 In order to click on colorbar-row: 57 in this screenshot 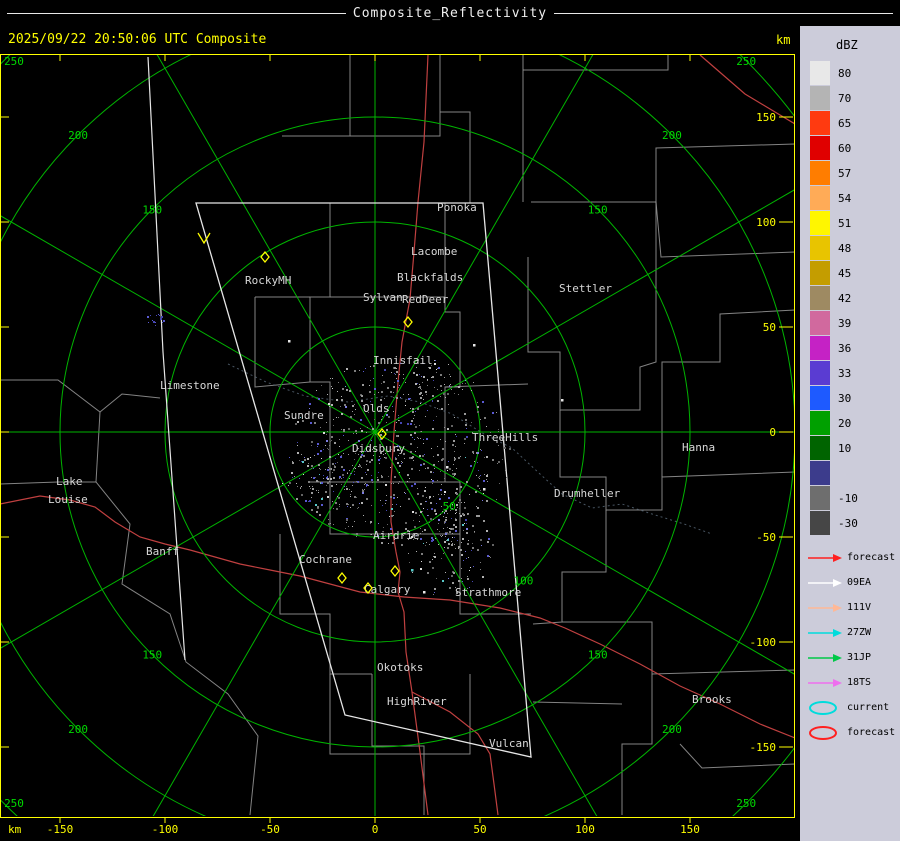, I will do `click(855, 173)`.